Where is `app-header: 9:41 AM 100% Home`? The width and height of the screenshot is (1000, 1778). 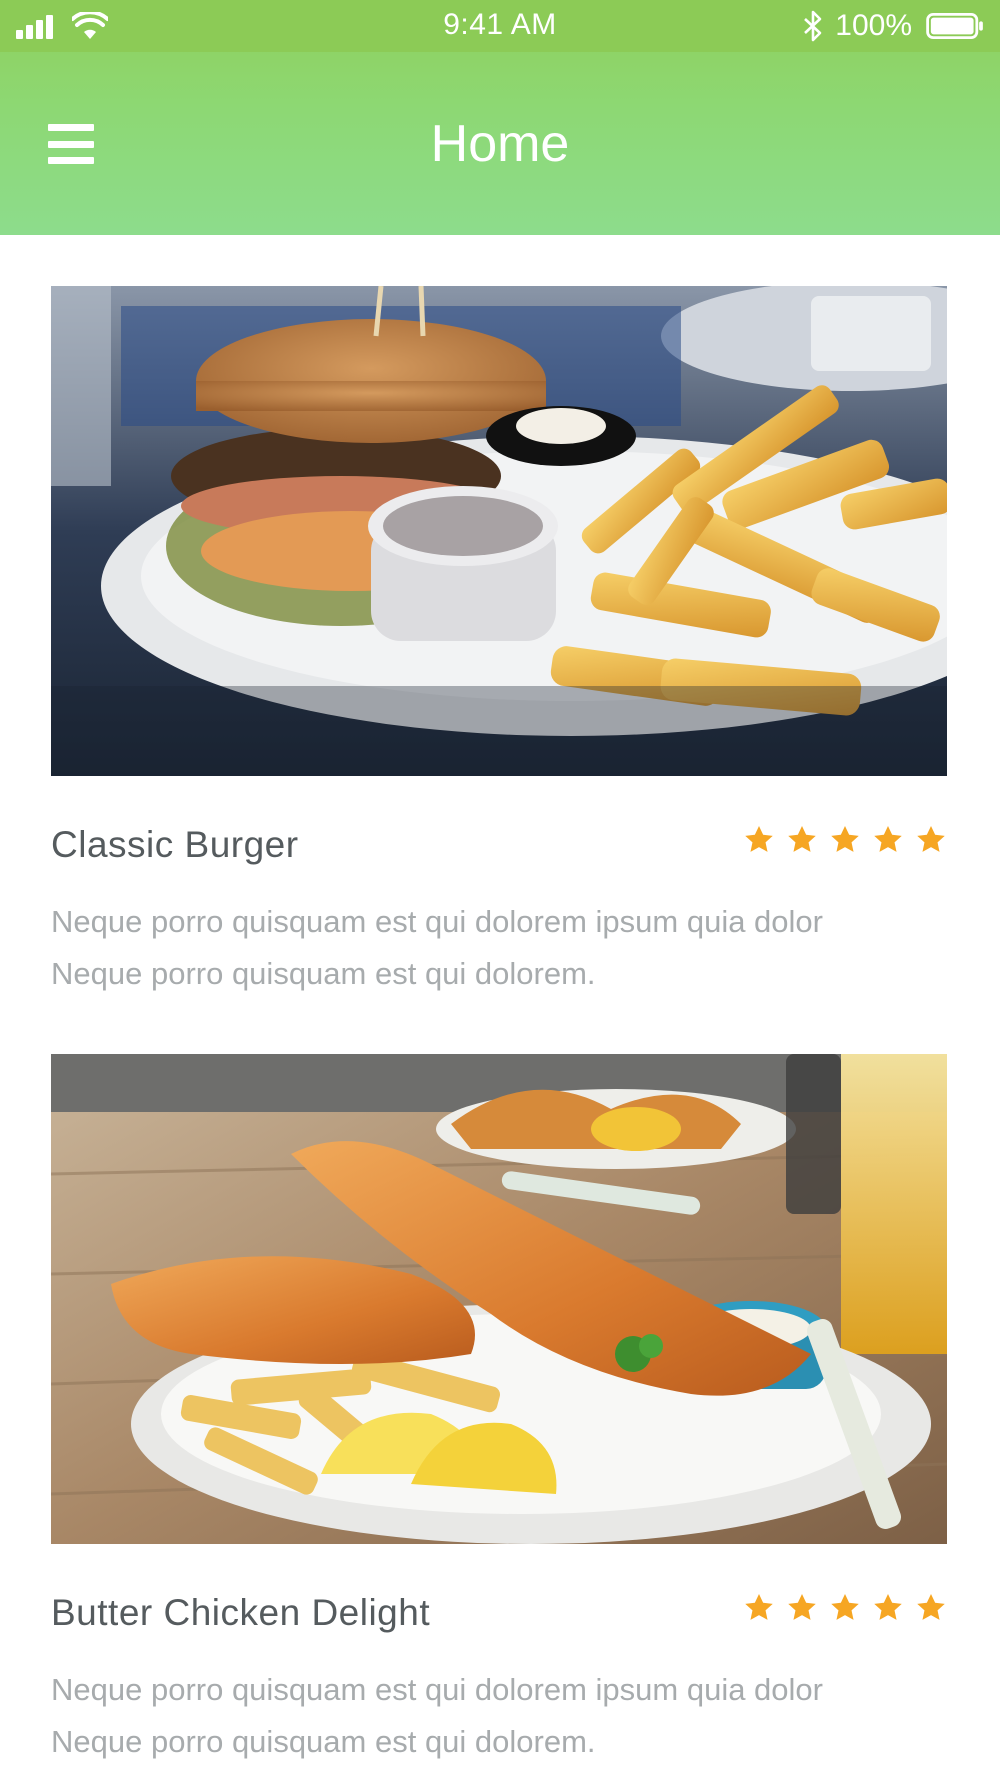 app-header: 9:41 AM 100% Home is located at coordinates (500, 117).